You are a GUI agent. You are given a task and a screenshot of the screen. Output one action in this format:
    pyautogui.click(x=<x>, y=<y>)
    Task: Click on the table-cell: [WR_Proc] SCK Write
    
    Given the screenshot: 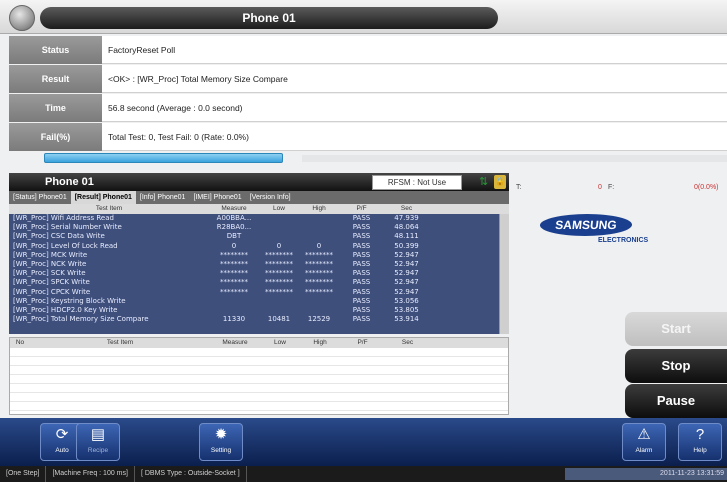 What is the action you would take?
    pyautogui.click(x=49, y=273)
    